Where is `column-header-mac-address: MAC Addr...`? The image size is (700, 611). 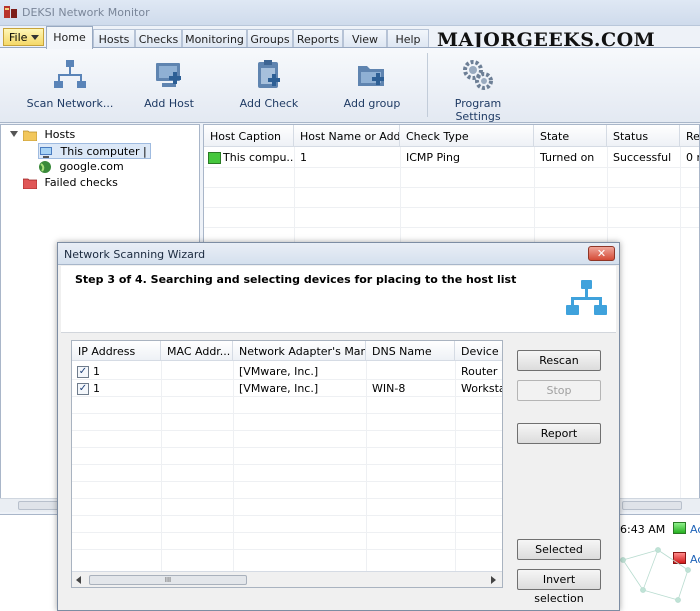 column-header-mac-address: MAC Addr... is located at coordinates (197, 351).